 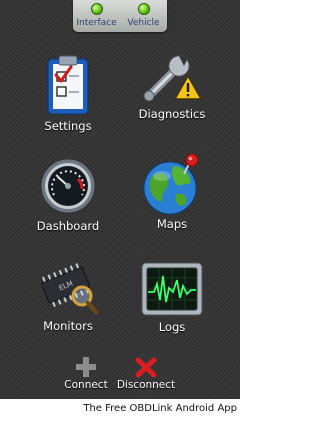 What do you see at coordinates (143, 15) in the screenshot?
I see `vehicle-status: Vehicle` at bounding box center [143, 15].